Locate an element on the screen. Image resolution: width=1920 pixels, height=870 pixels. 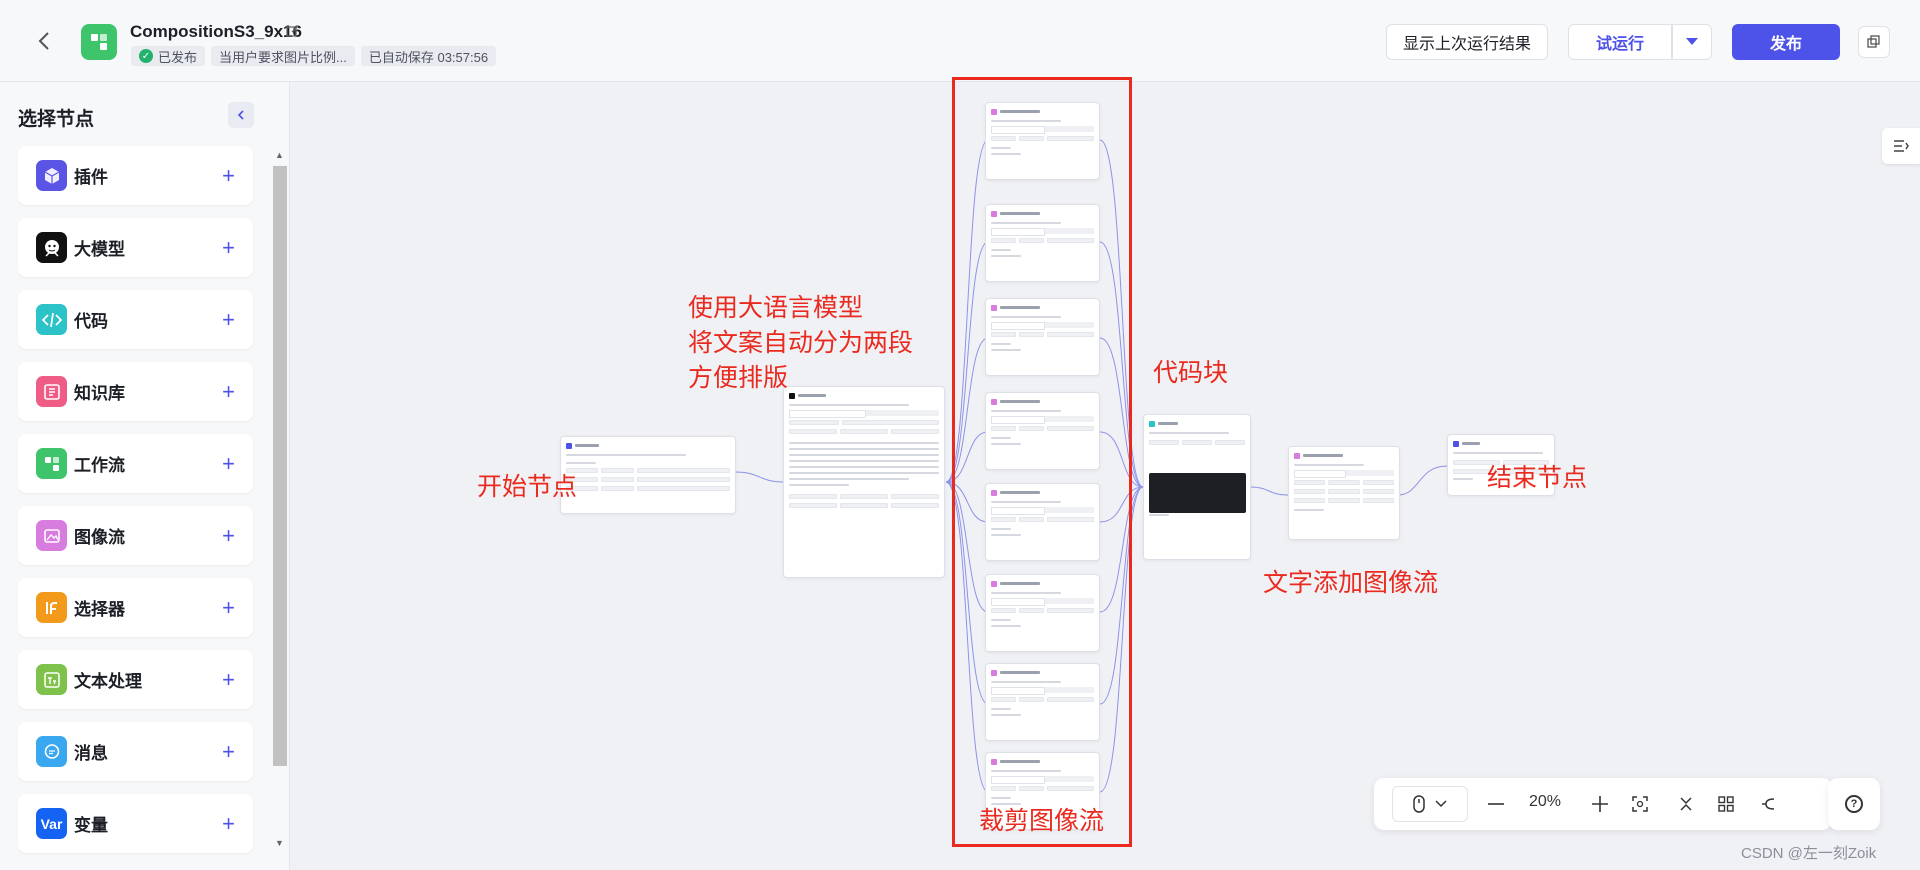
zoom-level: 20% is located at coordinates (1545, 801).